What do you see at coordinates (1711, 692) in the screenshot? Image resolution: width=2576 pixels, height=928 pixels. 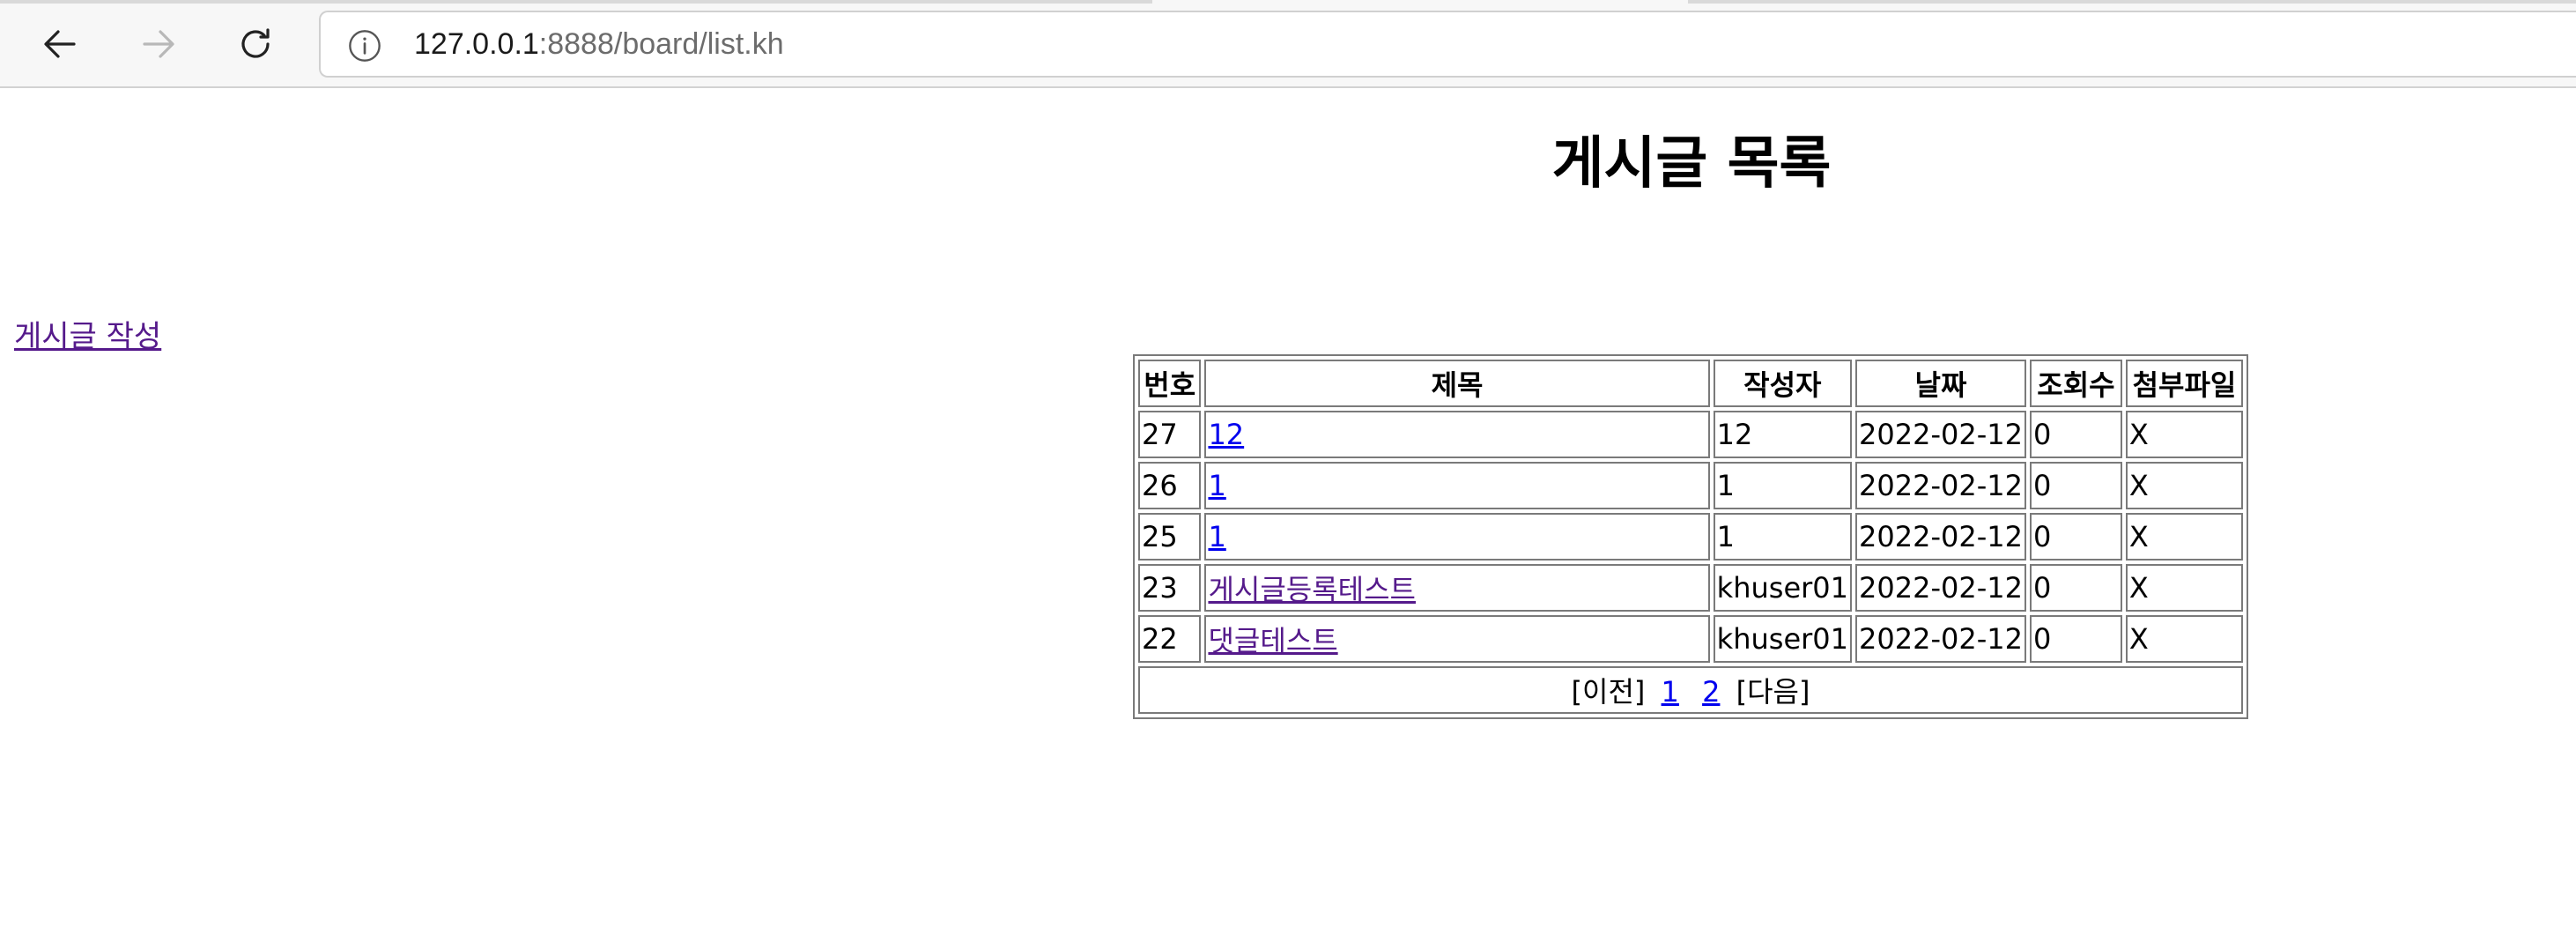 I see `pagination-page-2: 2` at bounding box center [1711, 692].